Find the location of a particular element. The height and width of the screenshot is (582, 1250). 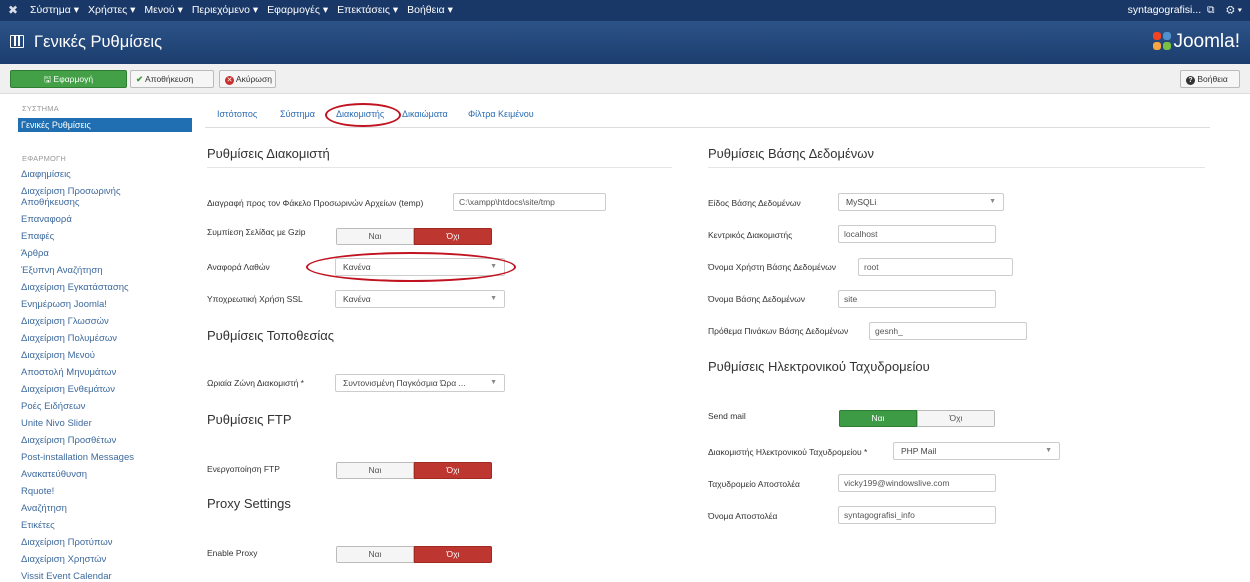

sidebar-item: Διαχείριση Χρηστών is located at coordinates (63, 559).